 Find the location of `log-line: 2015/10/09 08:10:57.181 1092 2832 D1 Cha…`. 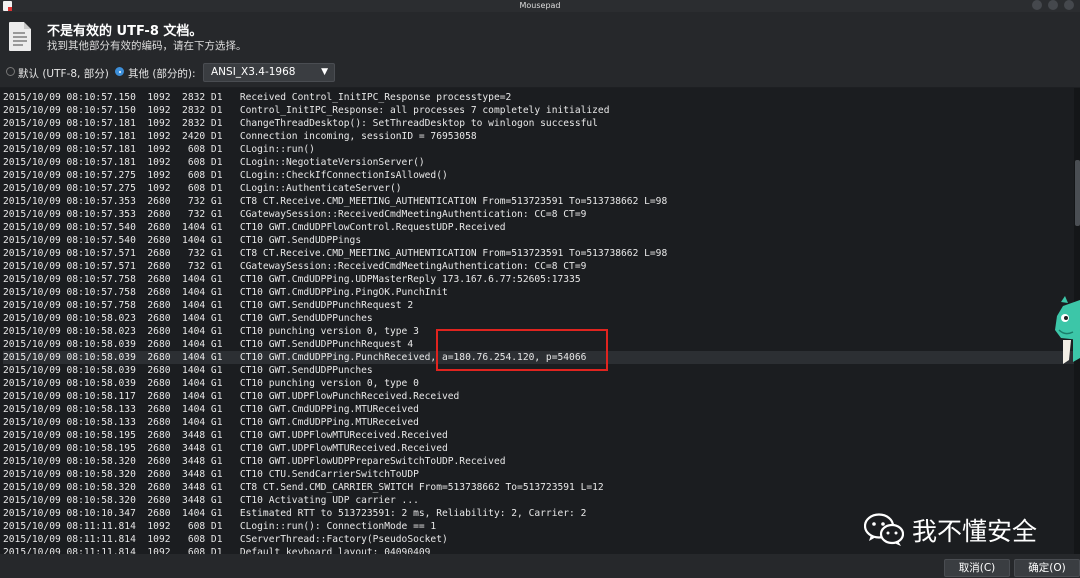

log-line: 2015/10/09 08:10:57.181 1092 2832 D1 Cha… is located at coordinates (300, 123).